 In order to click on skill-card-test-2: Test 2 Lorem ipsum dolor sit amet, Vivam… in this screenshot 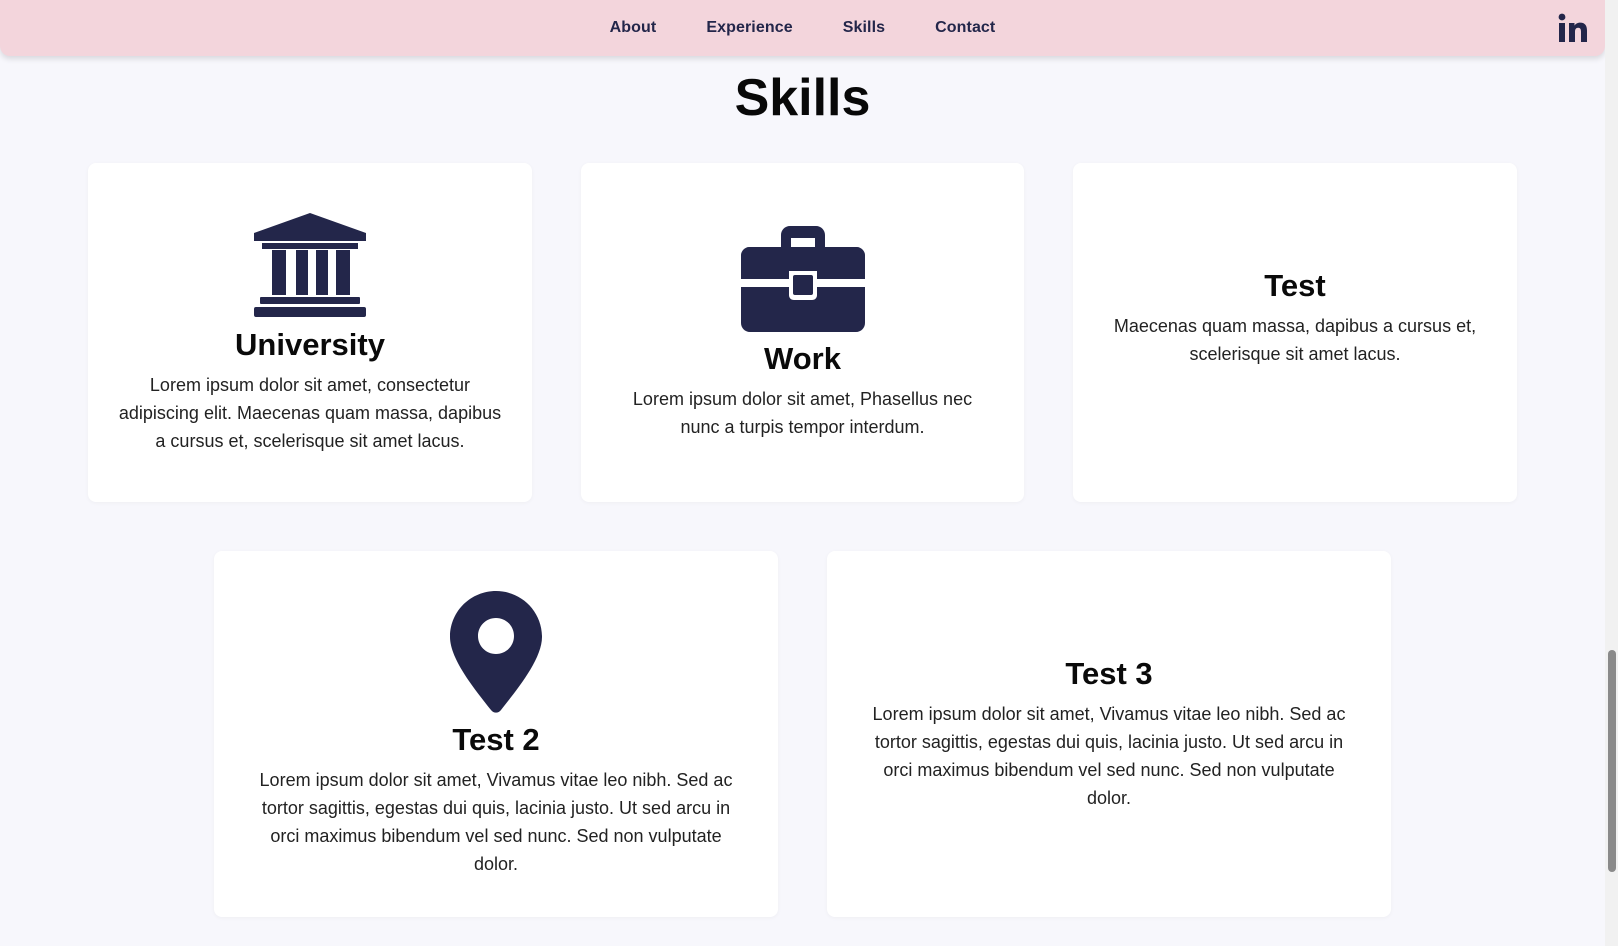, I will do `click(496, 734)`.